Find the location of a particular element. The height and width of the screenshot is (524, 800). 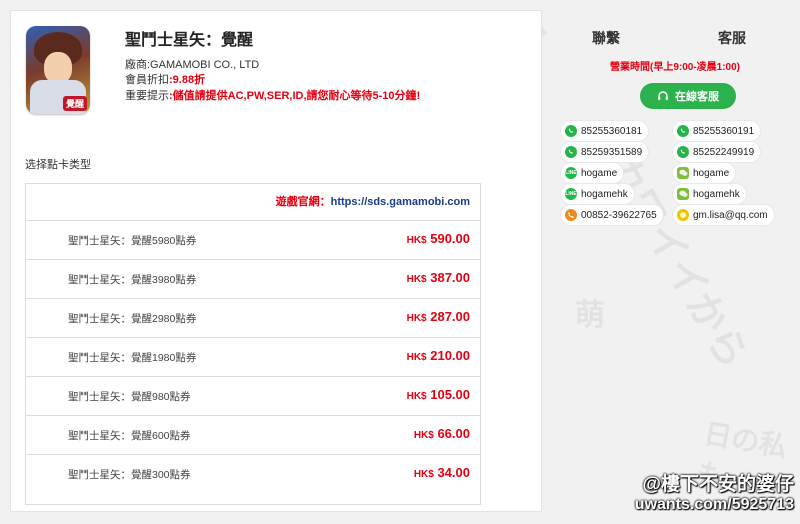

card-price-value: 66.00 is located at coordinates (453, 433).